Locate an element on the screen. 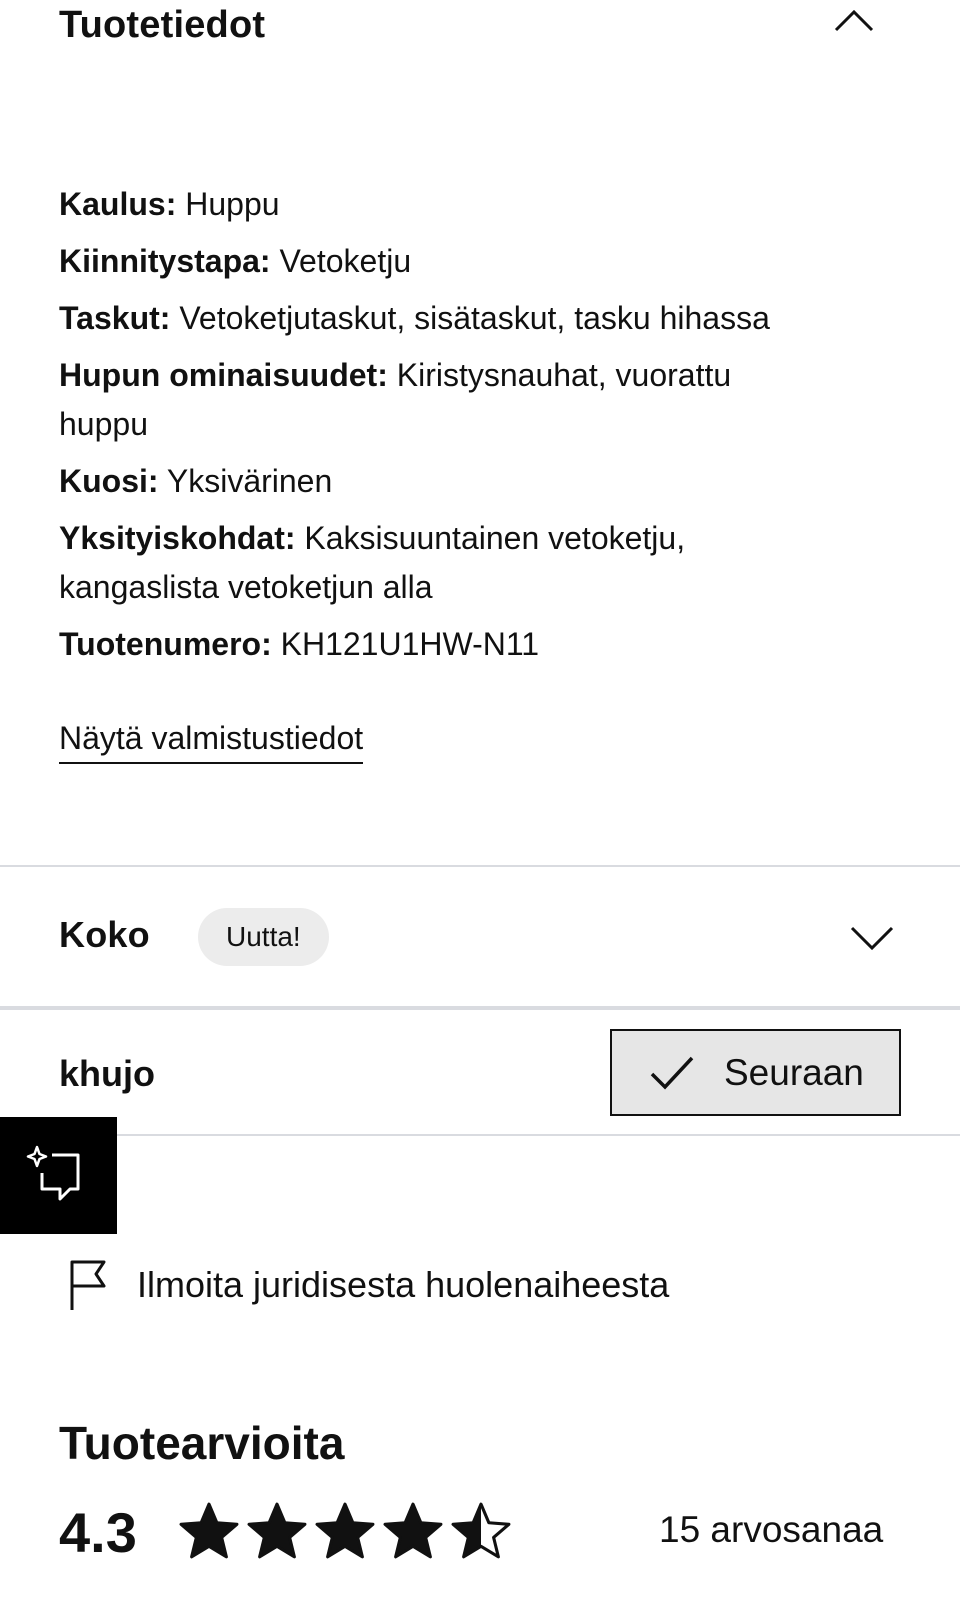 The height and width of the screenshot is (1602, 960). attr-label: Kaulus: is located at coordinates (118, 204).